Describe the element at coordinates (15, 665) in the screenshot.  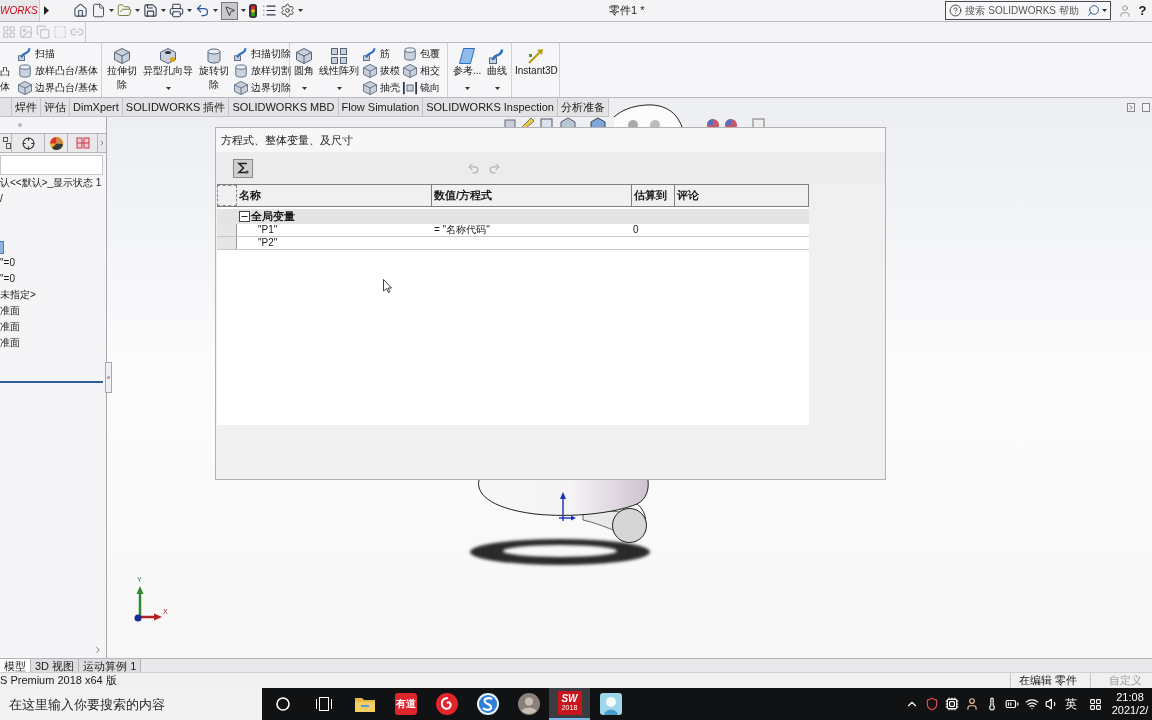
I see `tab: 模型` at that location.